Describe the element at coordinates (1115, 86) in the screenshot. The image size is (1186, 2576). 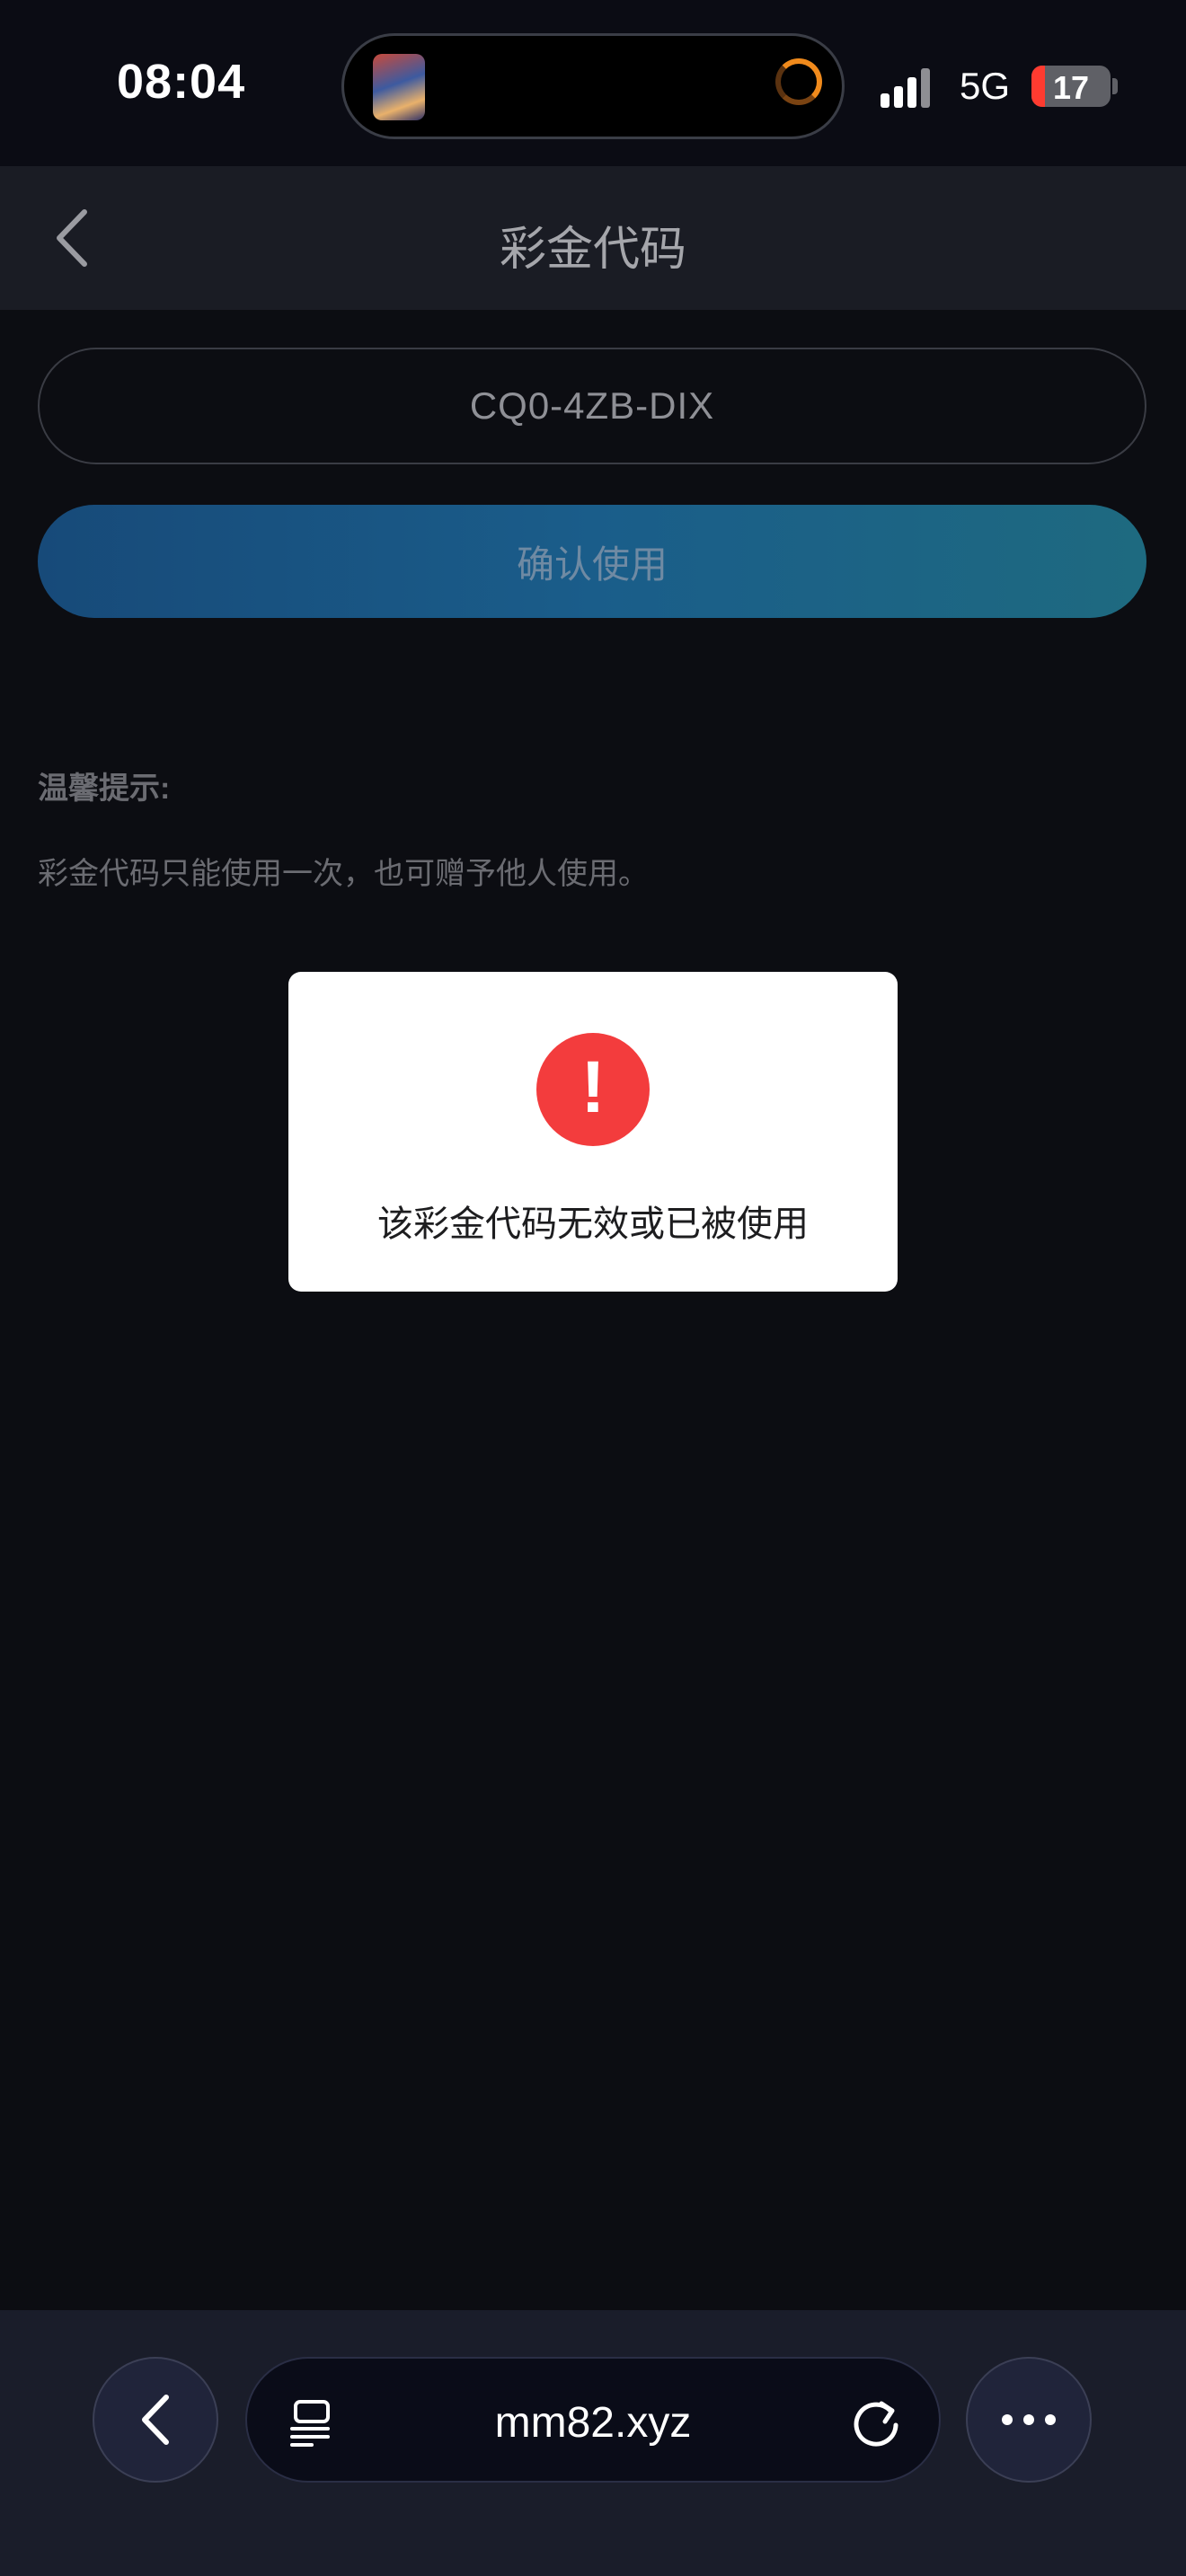
I see `battery-tip` at that location.